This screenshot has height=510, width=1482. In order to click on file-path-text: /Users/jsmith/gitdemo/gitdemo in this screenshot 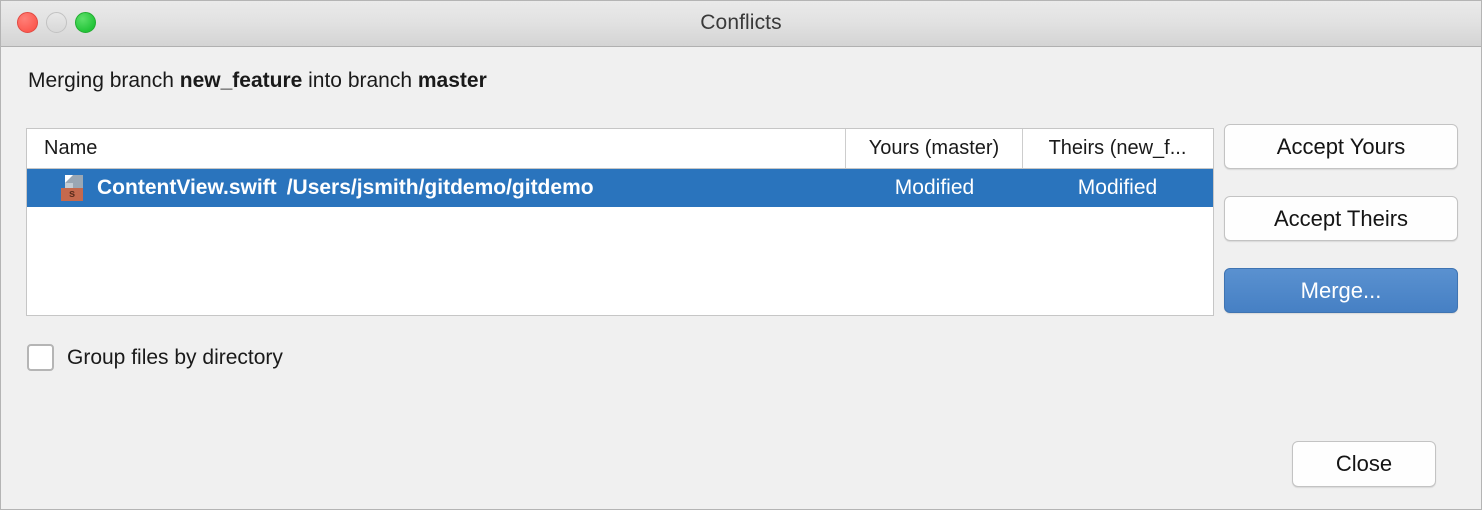, I will do `click(440, 187)`.